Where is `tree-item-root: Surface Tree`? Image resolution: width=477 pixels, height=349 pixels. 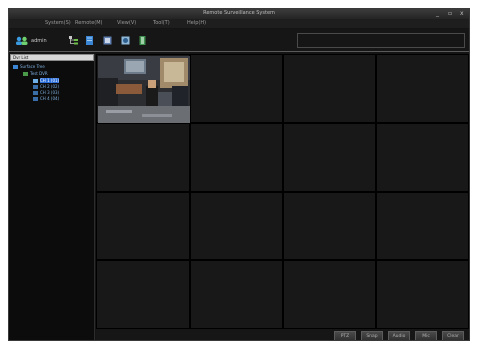
tree-item-root: Surface Tree is located at coordinates (29, 67).